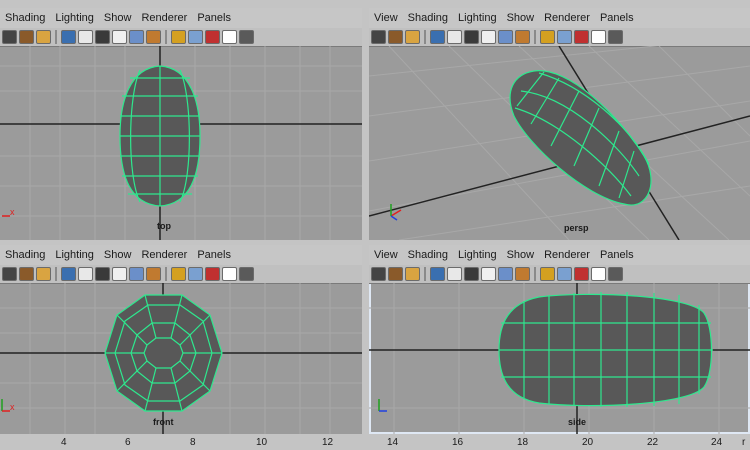 This screenshot has height=450, width=750. Describe the element at coordinates (262, 442) in the screenshot. I see `timeline-tick-label: 10` at that location.